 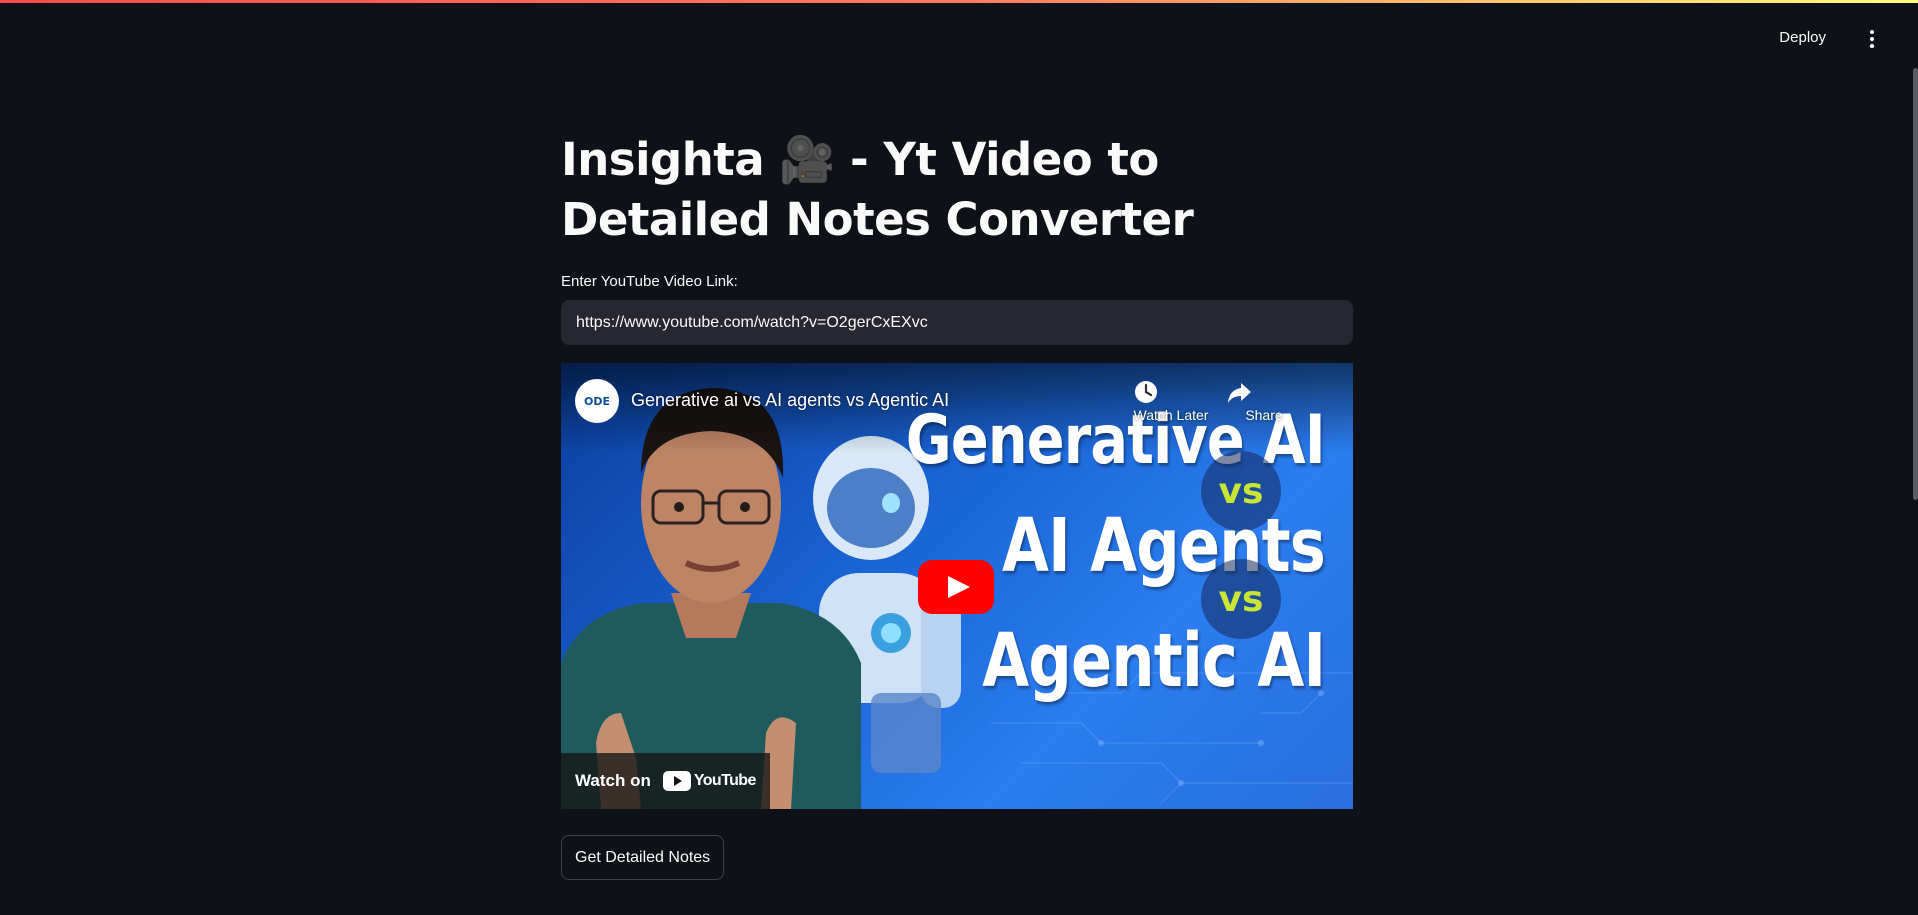 I want to click on youtube-wordmark: YouTube, so click(x=724, y=780).